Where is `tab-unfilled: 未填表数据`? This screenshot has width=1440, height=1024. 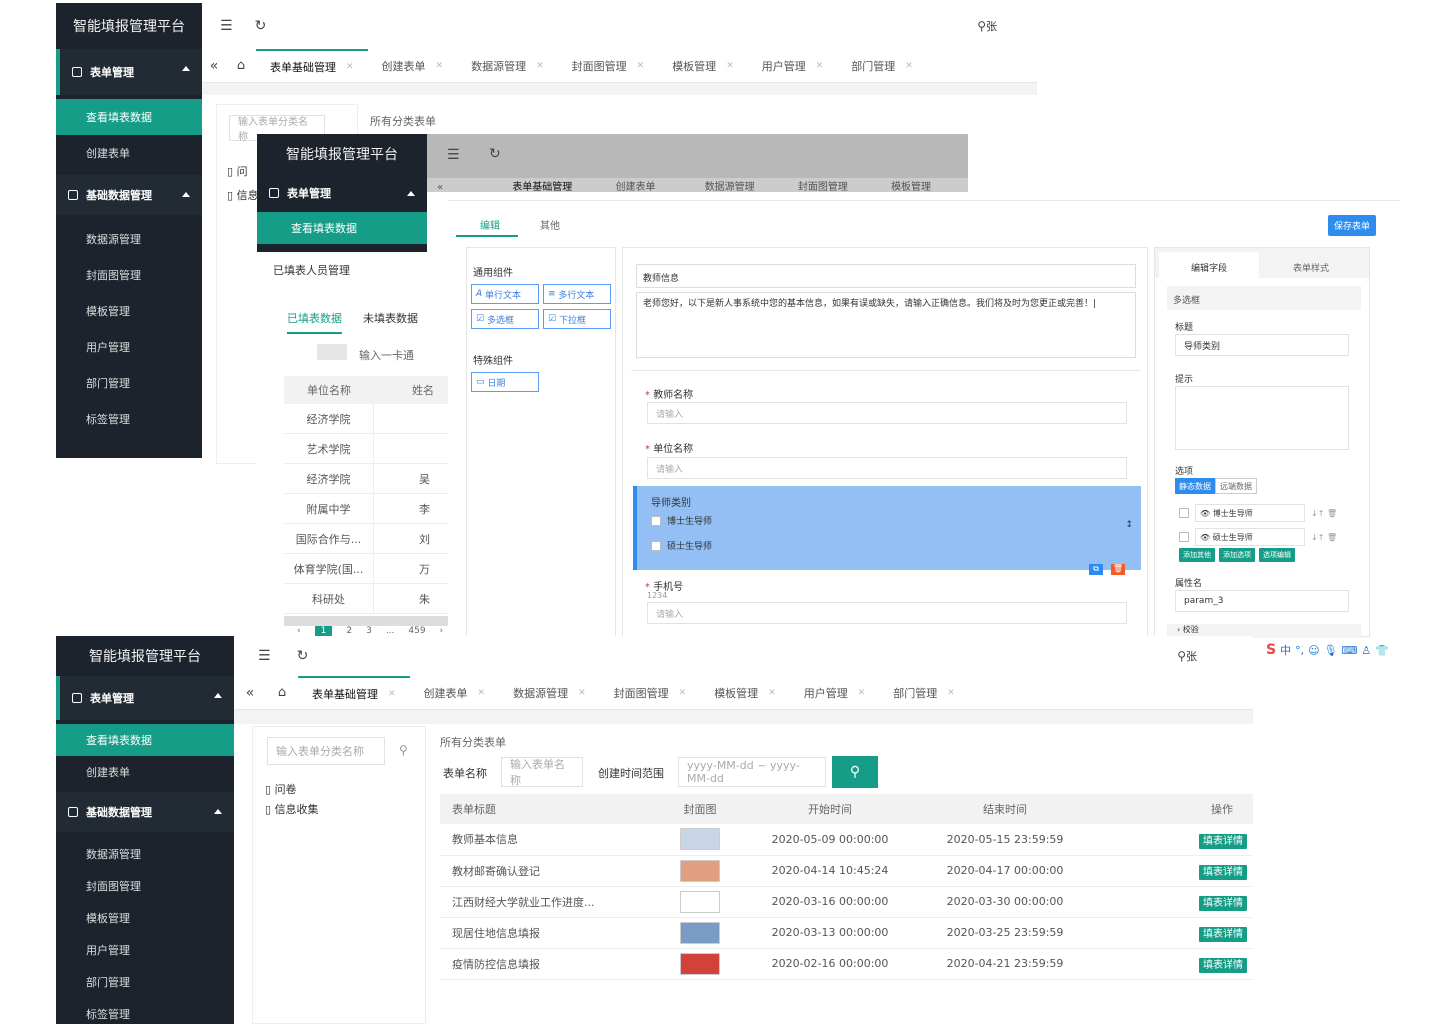 tab-unfilled: 未填表数据 is located at coordinates (390, 318).